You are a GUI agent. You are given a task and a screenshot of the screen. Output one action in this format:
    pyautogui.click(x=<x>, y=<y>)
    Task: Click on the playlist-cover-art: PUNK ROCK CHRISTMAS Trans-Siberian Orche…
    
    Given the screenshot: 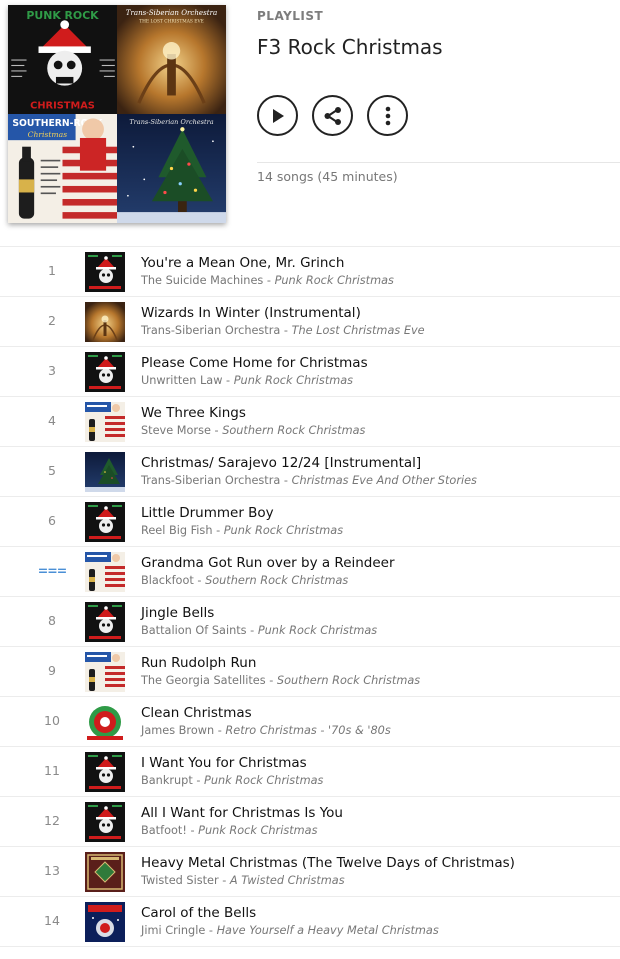 What is the action you would take?
    pyautogui.click(x=117, y=114)
    